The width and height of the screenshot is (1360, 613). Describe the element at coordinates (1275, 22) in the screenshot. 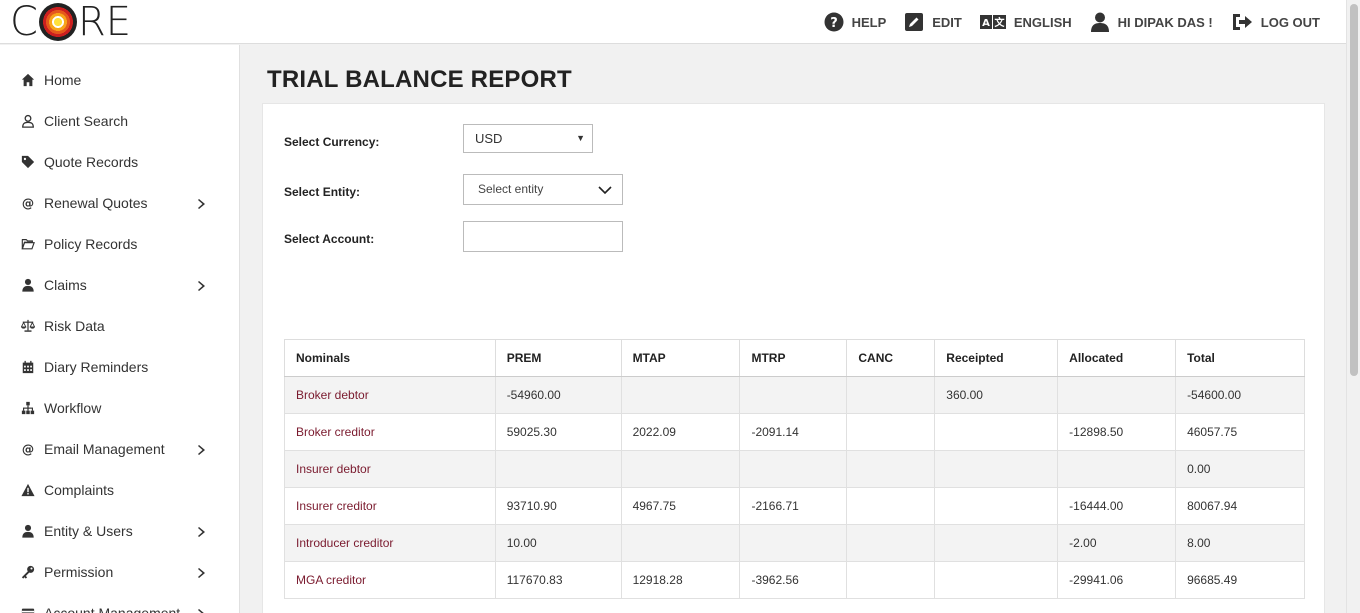

I see `logout-link: LOG OUT` at that location.